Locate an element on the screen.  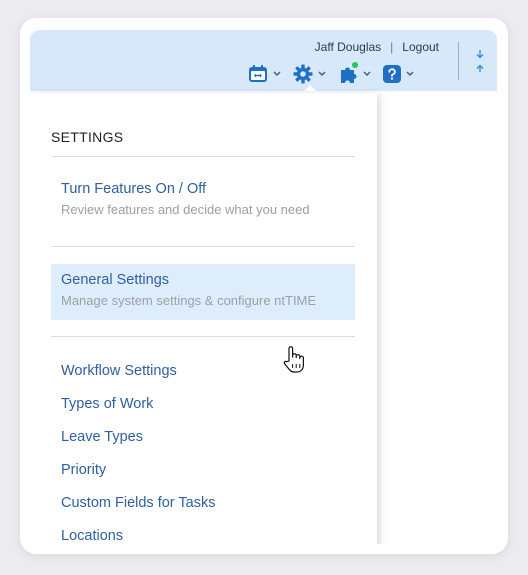
calendar-menu-button is located at coordinates (264, 74).